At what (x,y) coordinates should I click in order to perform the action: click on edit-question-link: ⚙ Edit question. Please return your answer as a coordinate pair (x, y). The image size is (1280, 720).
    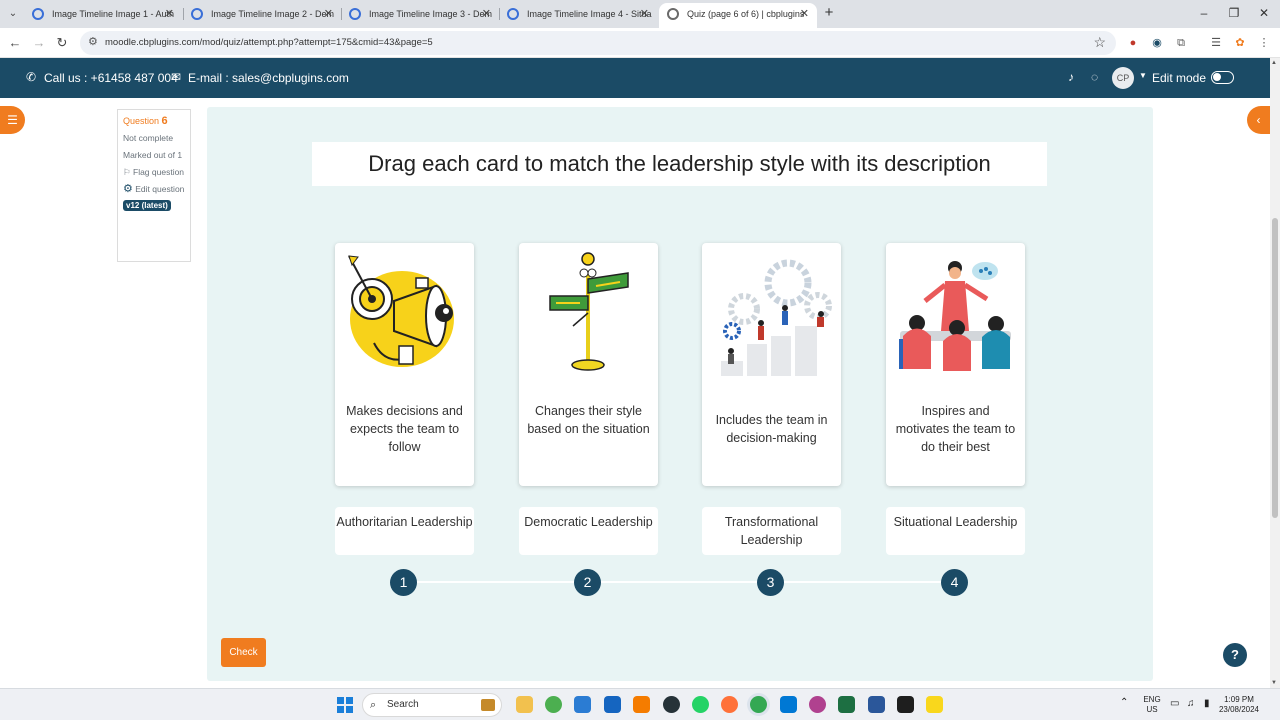
    Looking at the image, I should click on (154, 189).